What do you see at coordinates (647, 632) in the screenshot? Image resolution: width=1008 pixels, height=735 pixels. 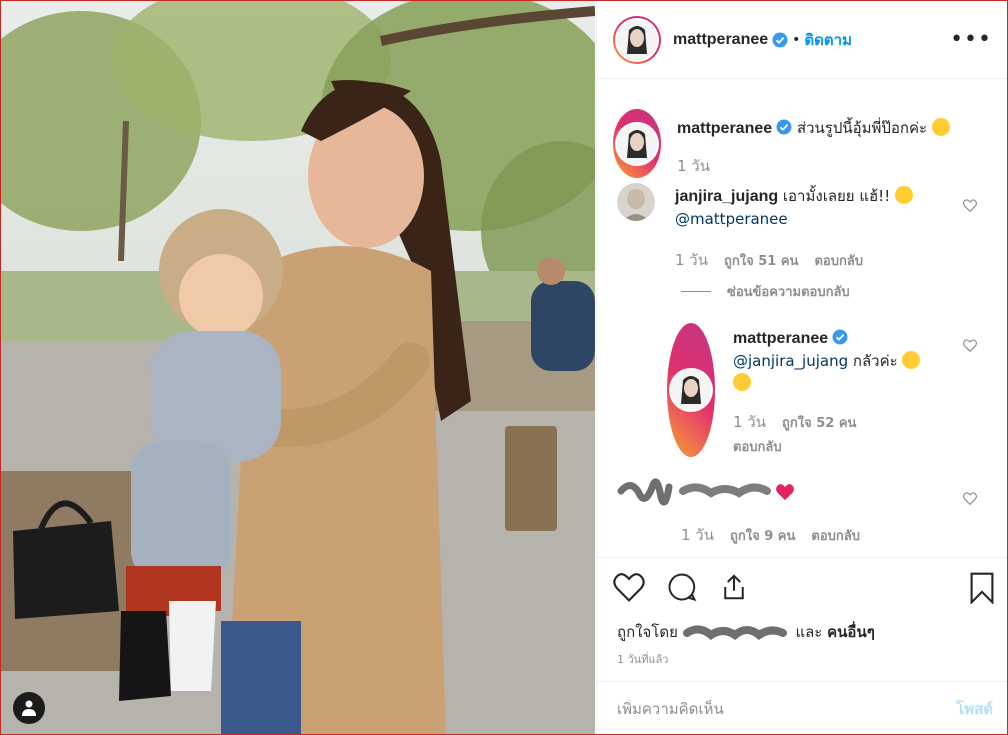 I see `liked-by-label: ถูกใจโดย` at bounding box center [647, 632].